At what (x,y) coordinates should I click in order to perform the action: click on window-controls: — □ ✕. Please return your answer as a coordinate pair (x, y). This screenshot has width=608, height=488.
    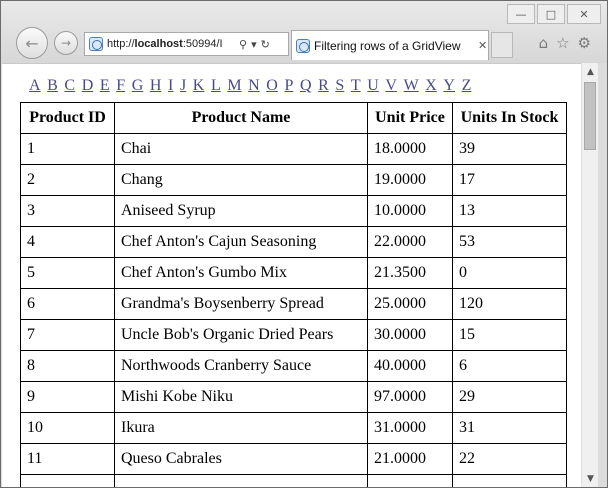
    Looking at the image, I should click on (554, 14).